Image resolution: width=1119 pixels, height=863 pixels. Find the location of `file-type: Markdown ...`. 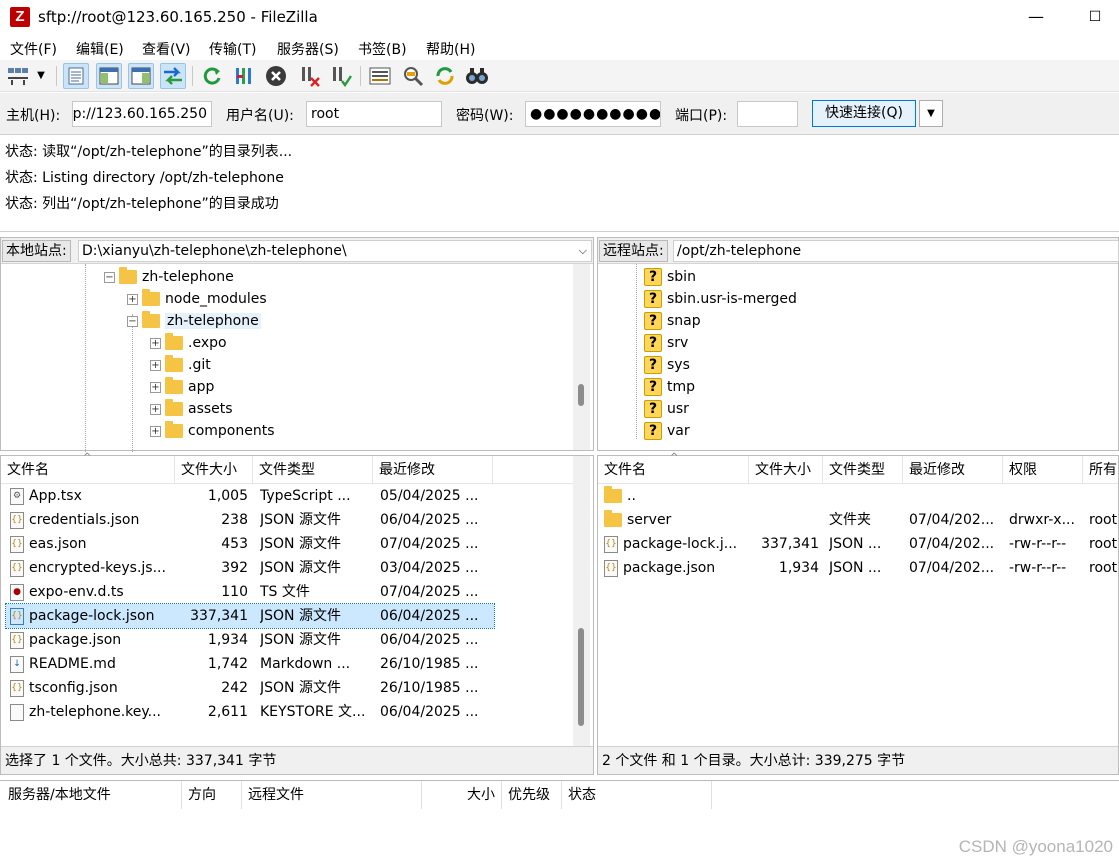

file-type: Markdown ... is located at coordinates (305, 664).